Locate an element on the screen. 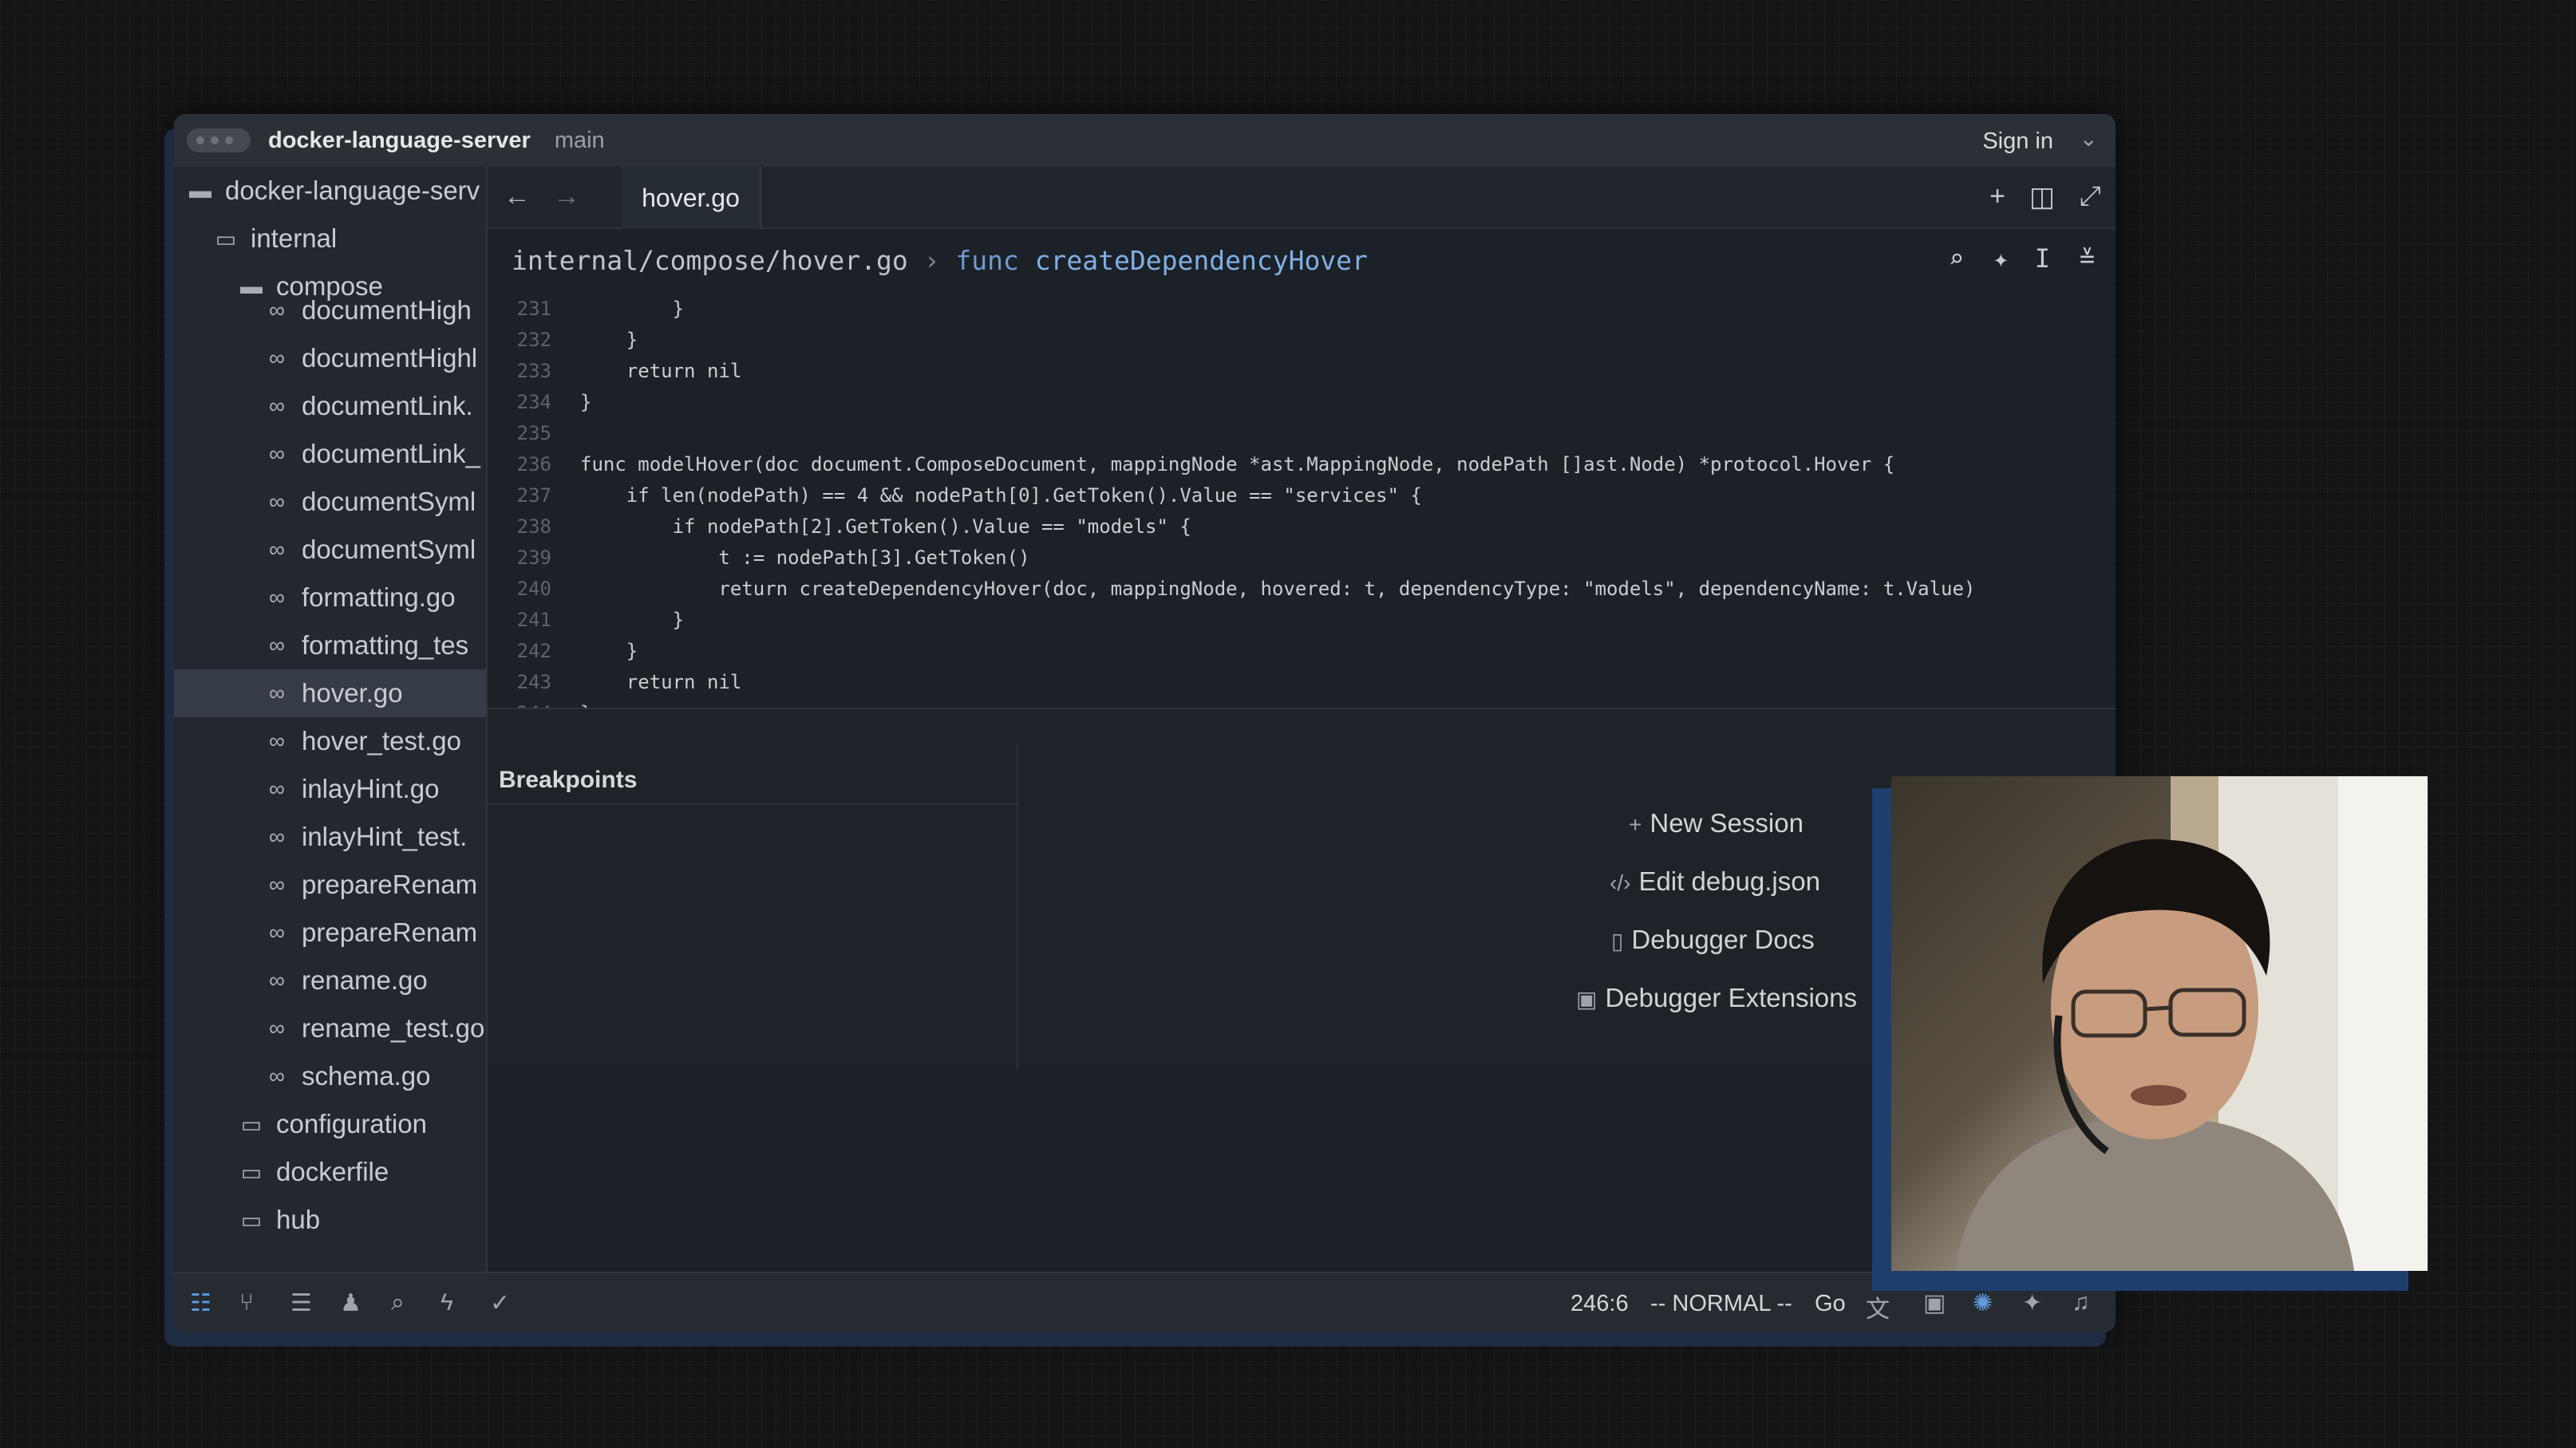  check-icon: ✓ is located at coordinates (500, 1303).